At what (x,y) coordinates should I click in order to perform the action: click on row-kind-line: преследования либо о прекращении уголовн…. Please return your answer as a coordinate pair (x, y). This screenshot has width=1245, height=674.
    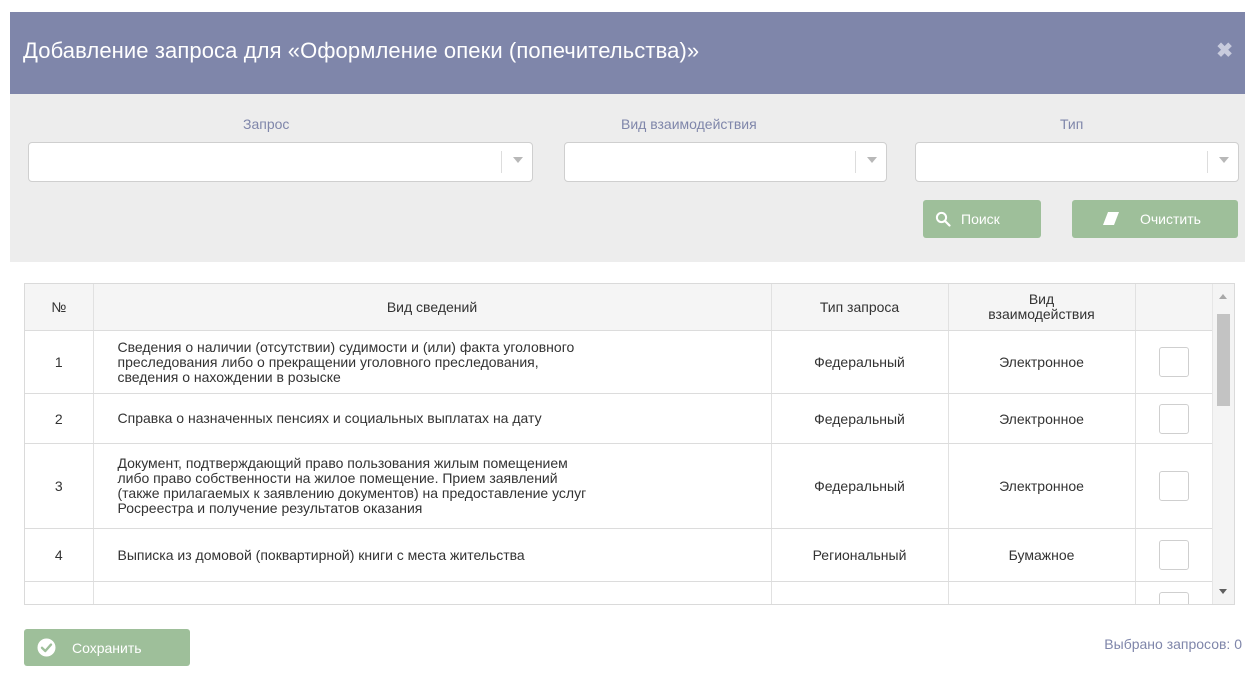
    Looking at the image, I should click on (328, 361).